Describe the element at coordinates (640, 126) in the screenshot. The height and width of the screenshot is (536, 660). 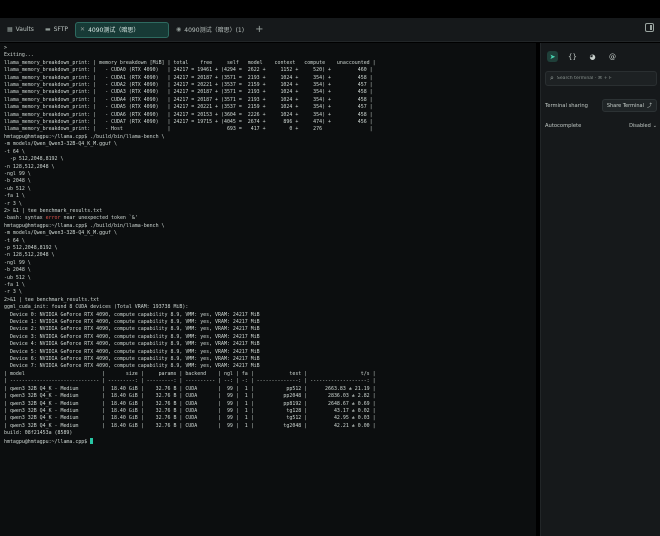
I see `autocomplete-value: Disabled` at that location.